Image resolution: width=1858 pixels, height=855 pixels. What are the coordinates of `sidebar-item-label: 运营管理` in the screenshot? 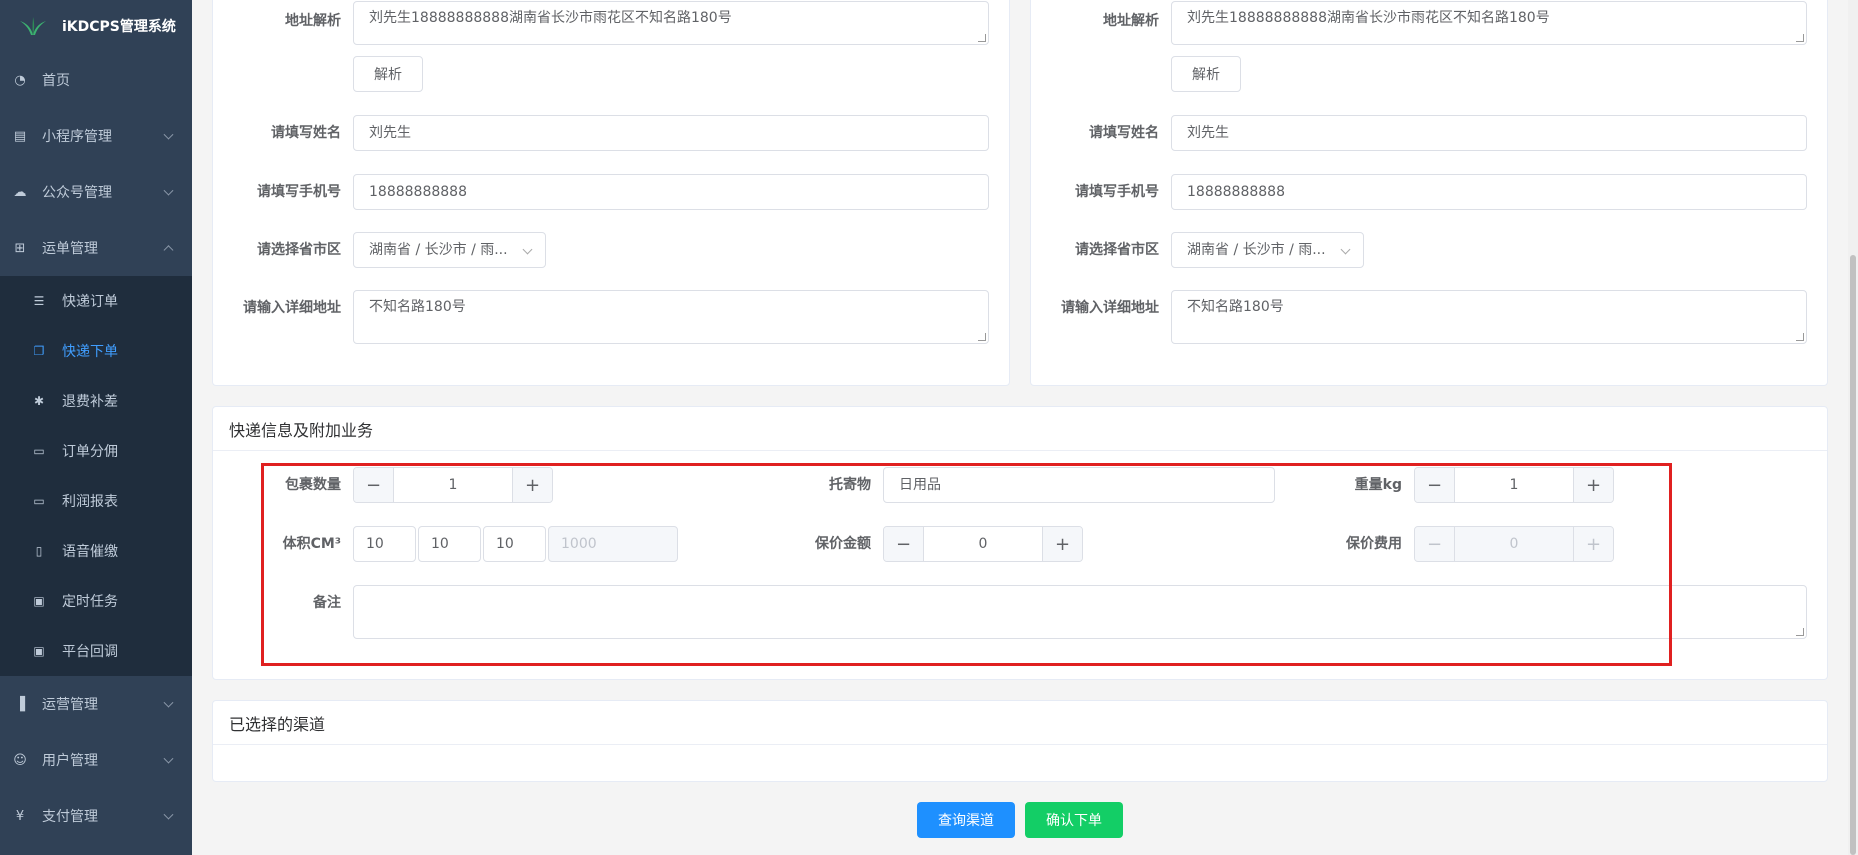 It's located at (70, 705).